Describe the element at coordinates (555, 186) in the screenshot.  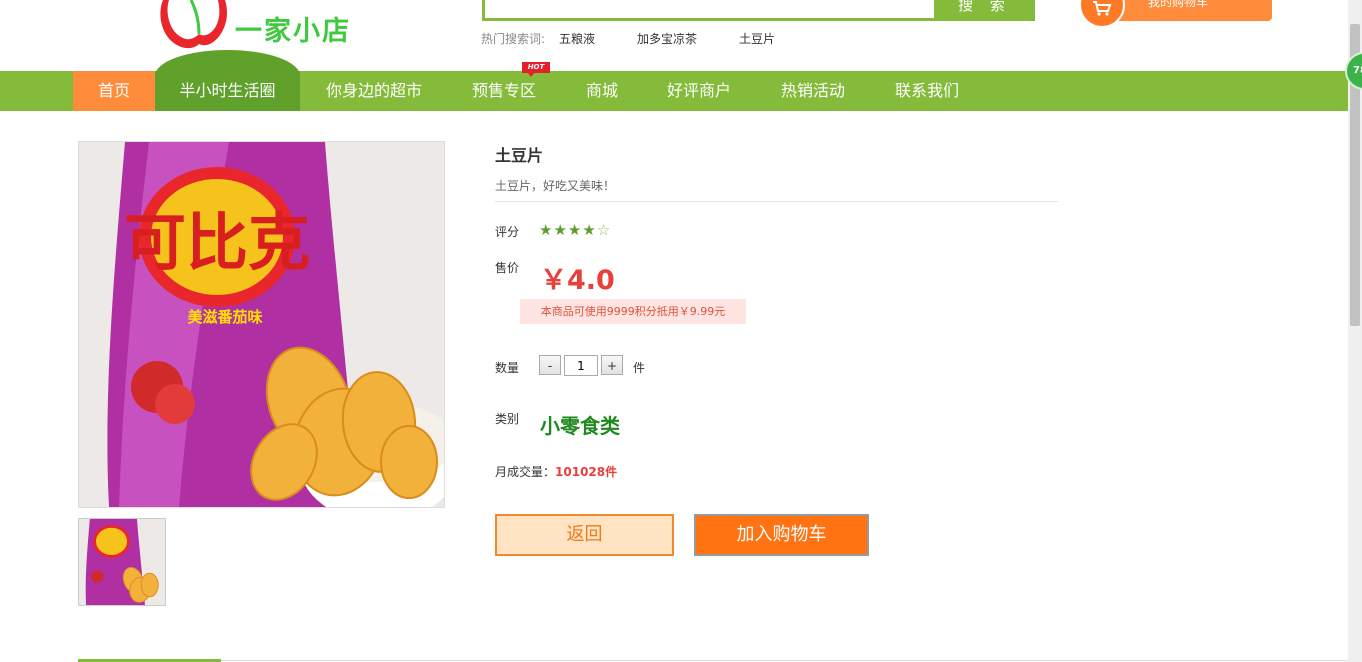
I see `product-description: 土豆片，好吃又美味！` at that location.